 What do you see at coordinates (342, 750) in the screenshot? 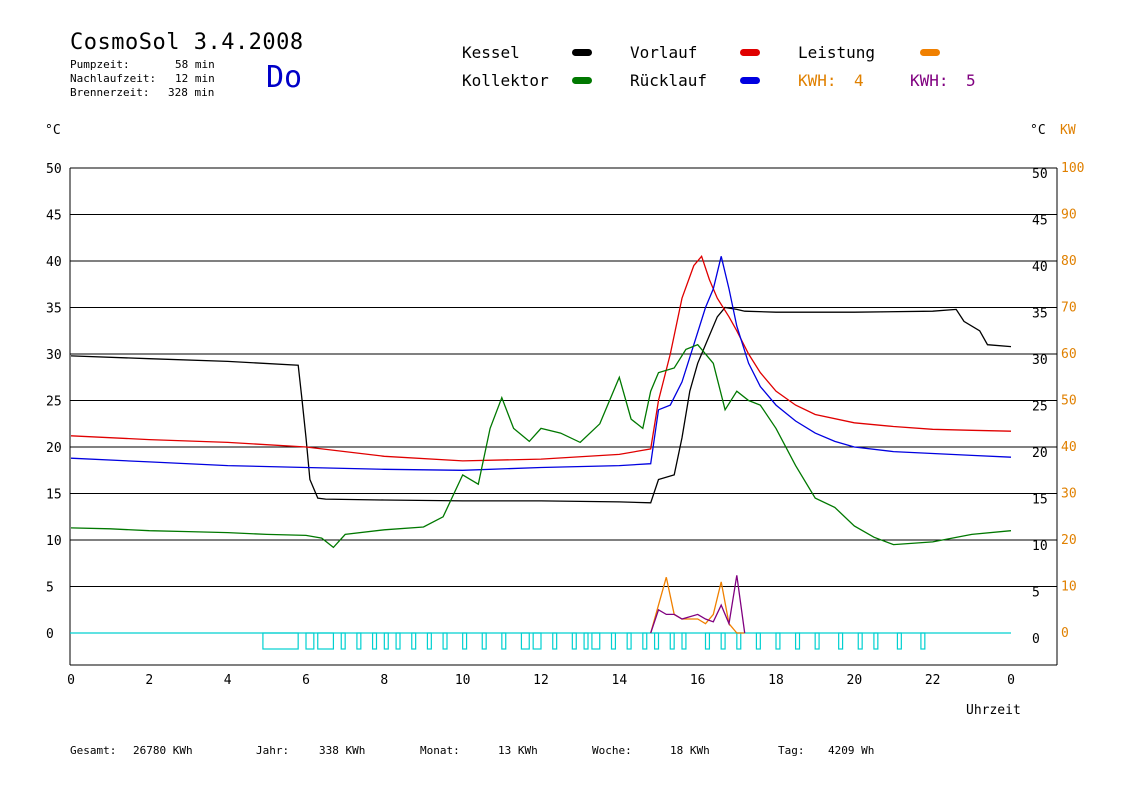
I see `footer-jahr-value: 338 KWh` at bounding box center [342, 750].